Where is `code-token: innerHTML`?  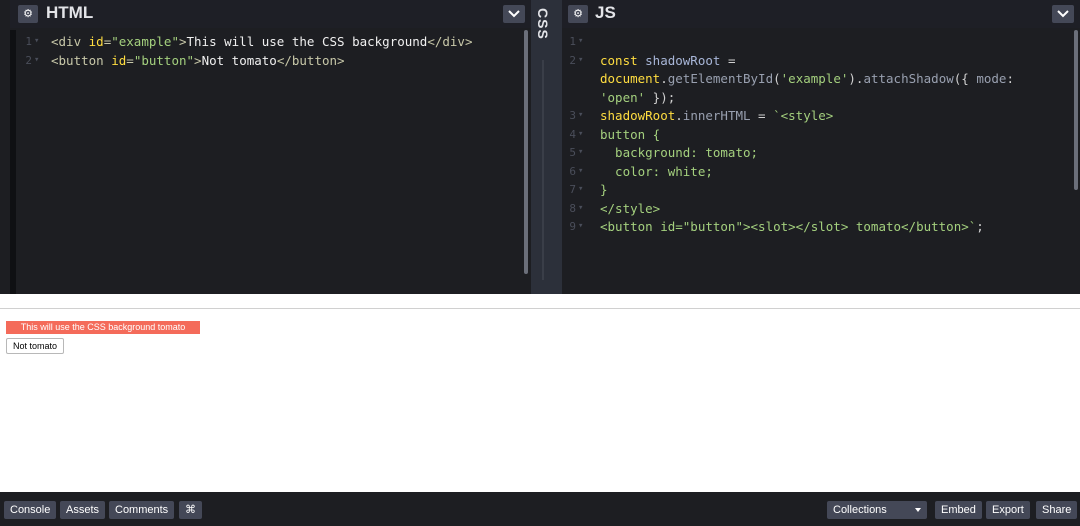
code-token: innerHTML is located at coordinates (716, 115).